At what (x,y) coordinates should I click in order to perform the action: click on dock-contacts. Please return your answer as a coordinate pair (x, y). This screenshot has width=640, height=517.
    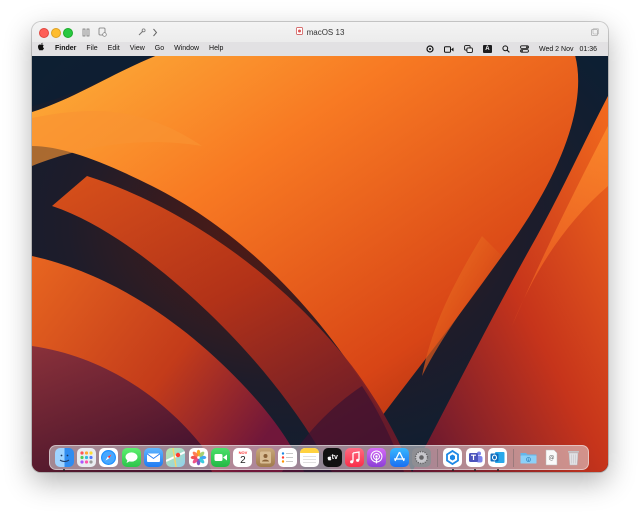
    Looking at the image, I should click on (265, 457).